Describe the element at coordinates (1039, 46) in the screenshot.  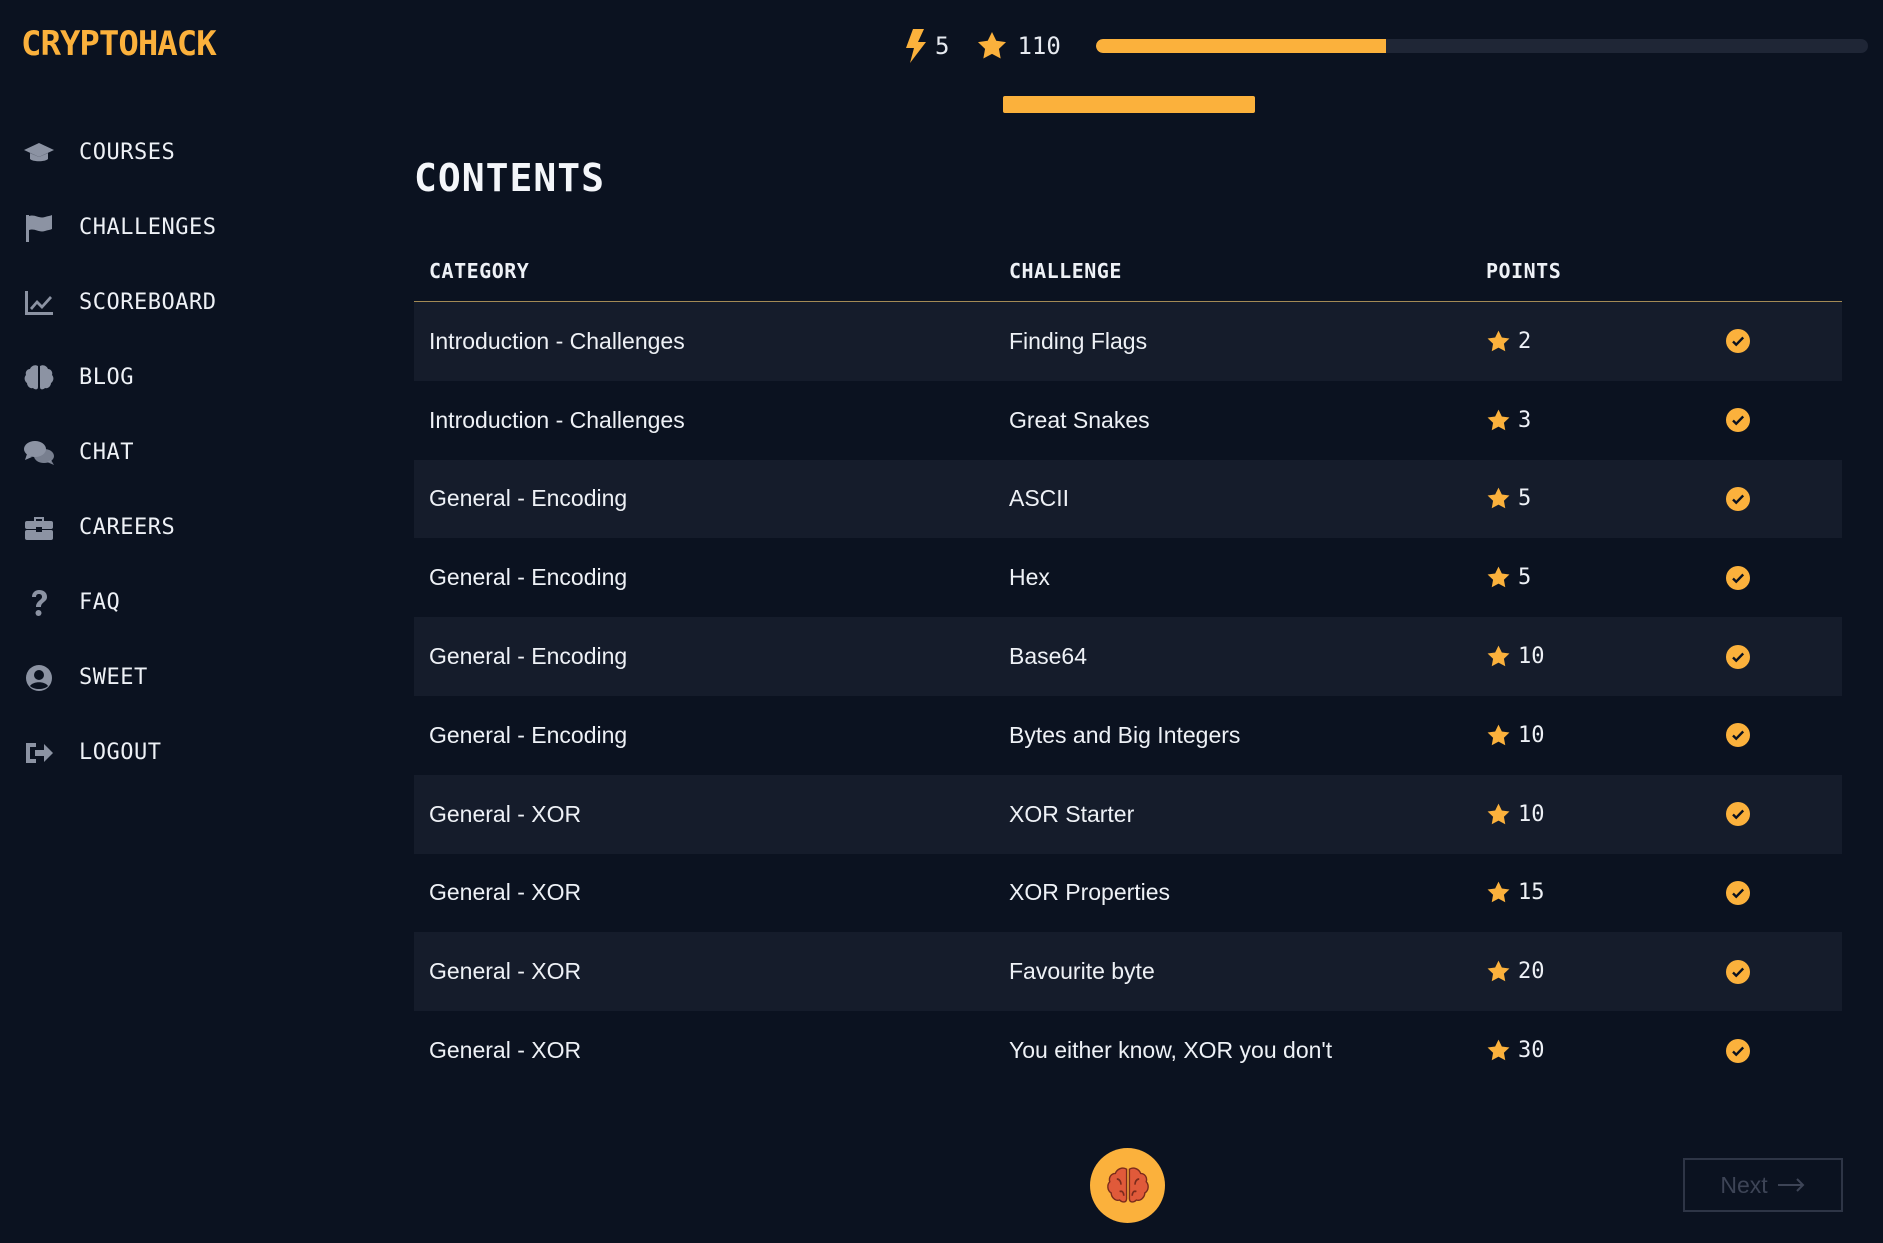
I see `points-count: 110` at that location.